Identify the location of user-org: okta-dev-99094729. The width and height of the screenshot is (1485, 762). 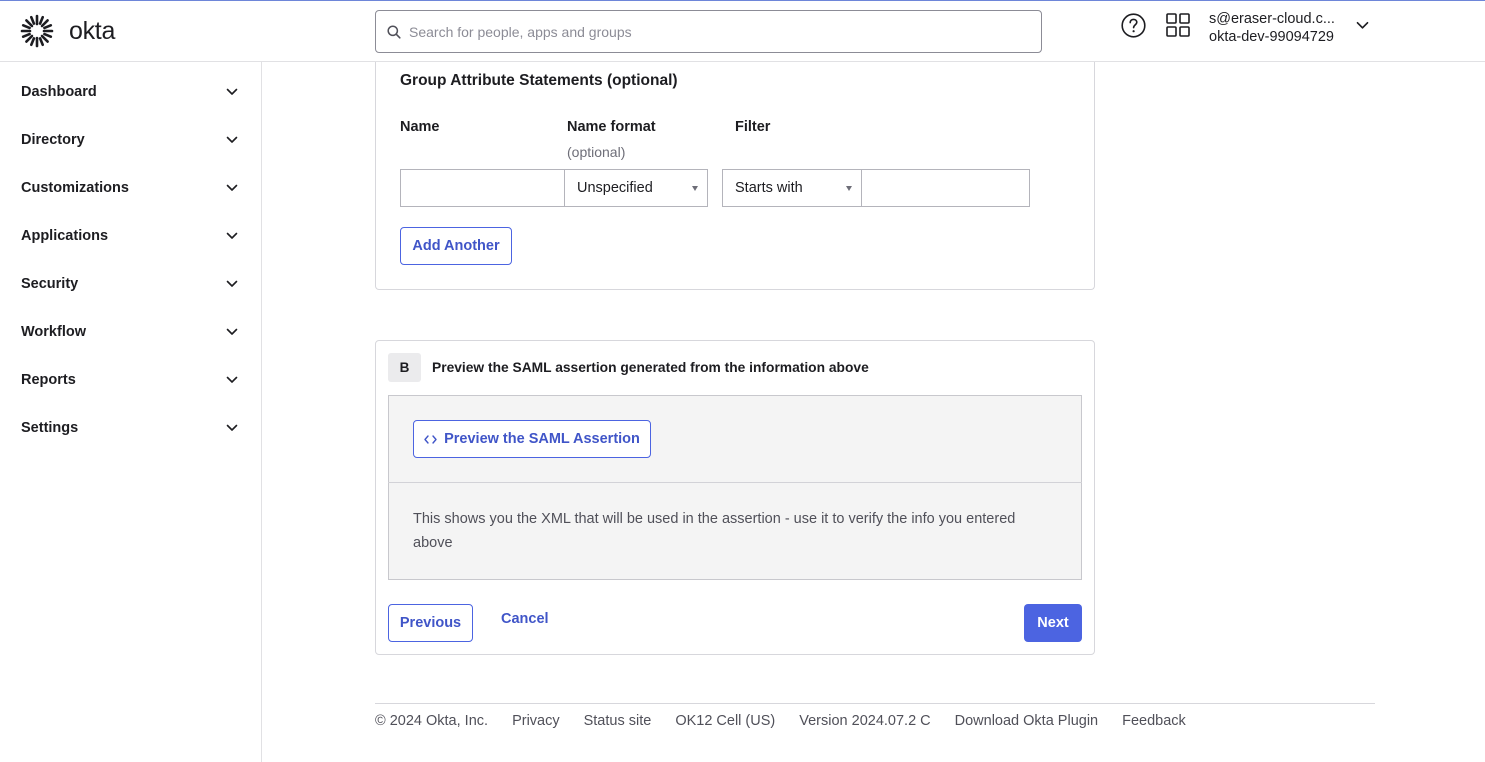
(1271, 37).